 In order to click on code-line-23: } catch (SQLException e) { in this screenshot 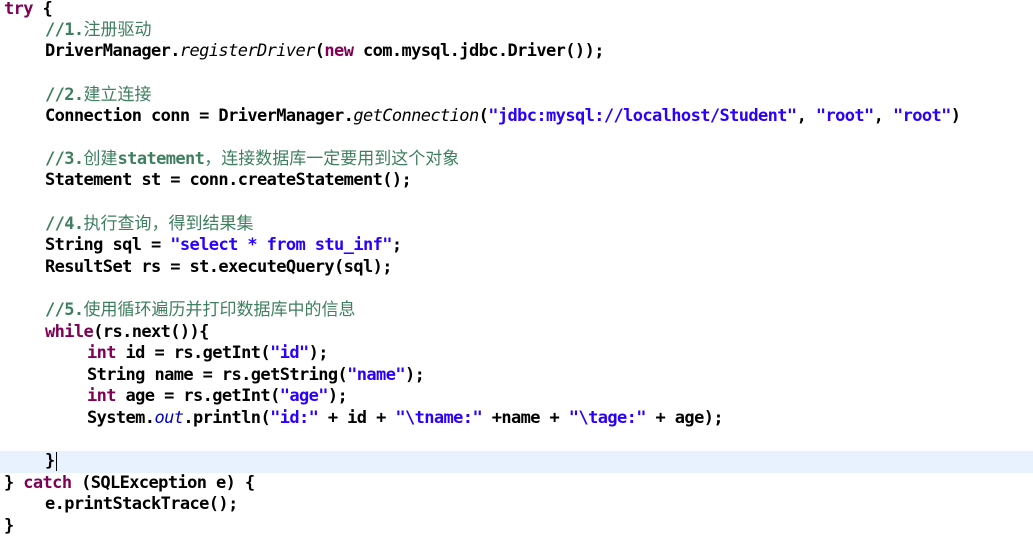, I will do `click(129, 483)`.